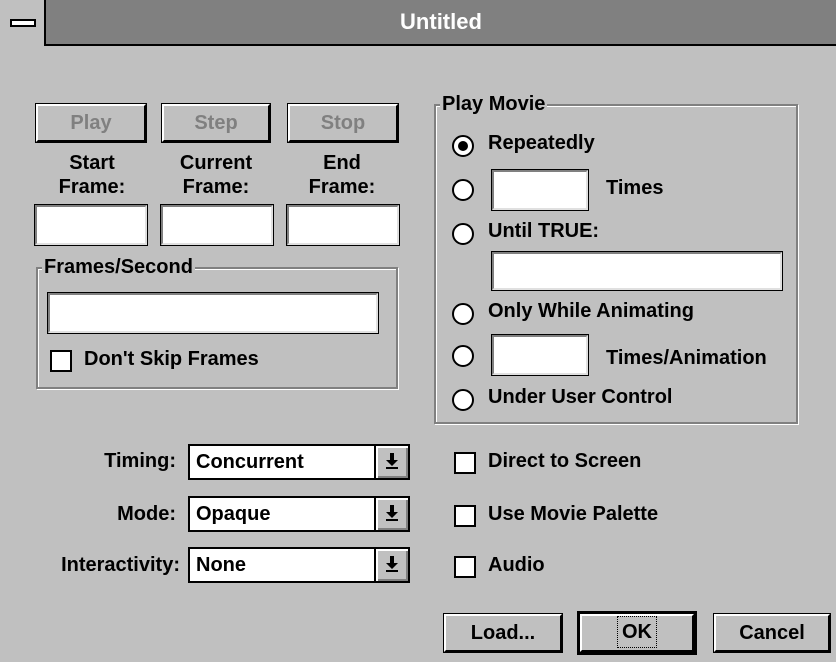 Image resolution: width=836 pixels, height=662 pixels. Describe the element at coordinates (213, 313) in the screenshot. I see `frames-per-second-input` at that location.